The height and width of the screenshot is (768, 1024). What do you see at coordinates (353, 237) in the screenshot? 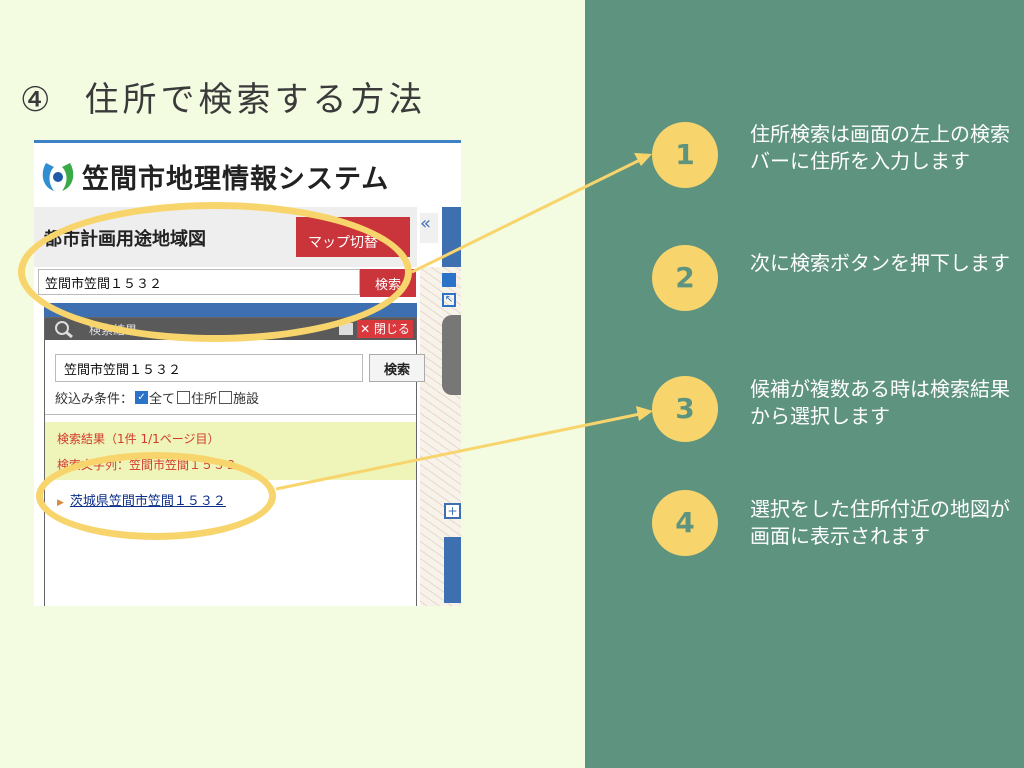
I see `map-switch-button: マップ切替` at bounding box center [353, 237].